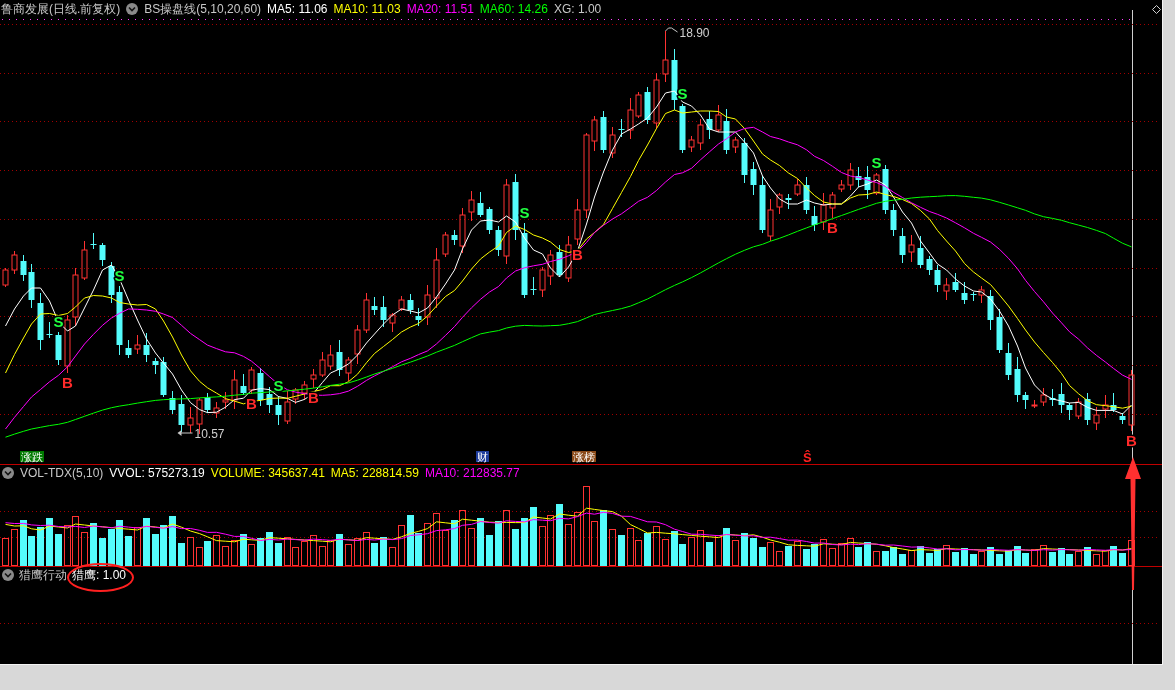 The width and height of the screenshot is (1175, 690). What do you see at coordinates (267, 473) in the screenshot?
I see `indicator-value: VOLUME: 345637.41` at bounding box center [267, 473].